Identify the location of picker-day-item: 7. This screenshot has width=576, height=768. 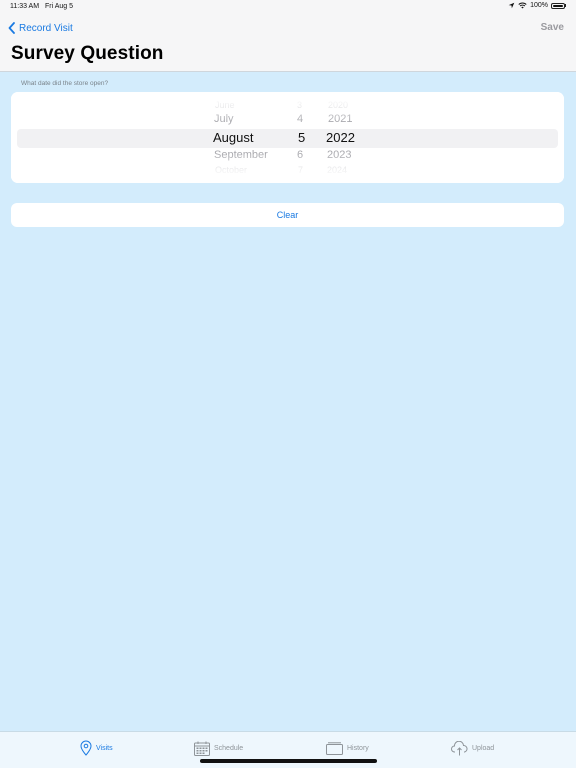
(301, 170).